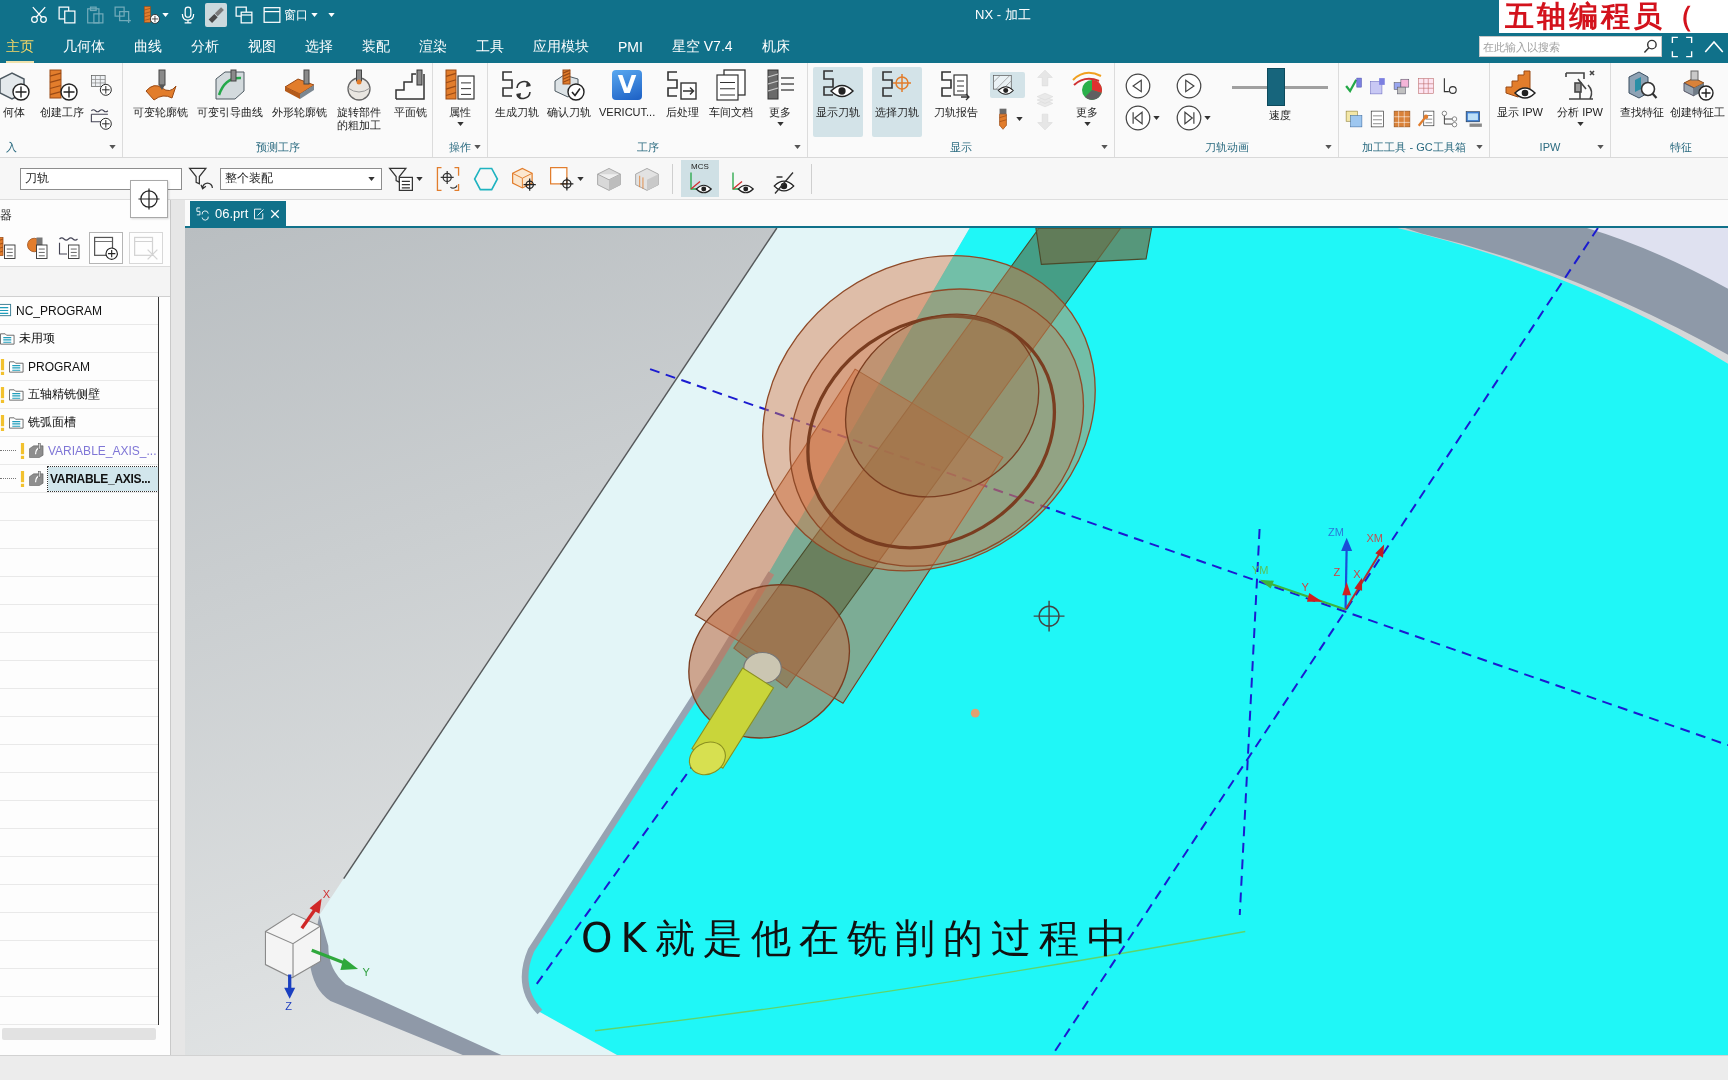  I want to click on group-label: IPW, so click(1550, 147).